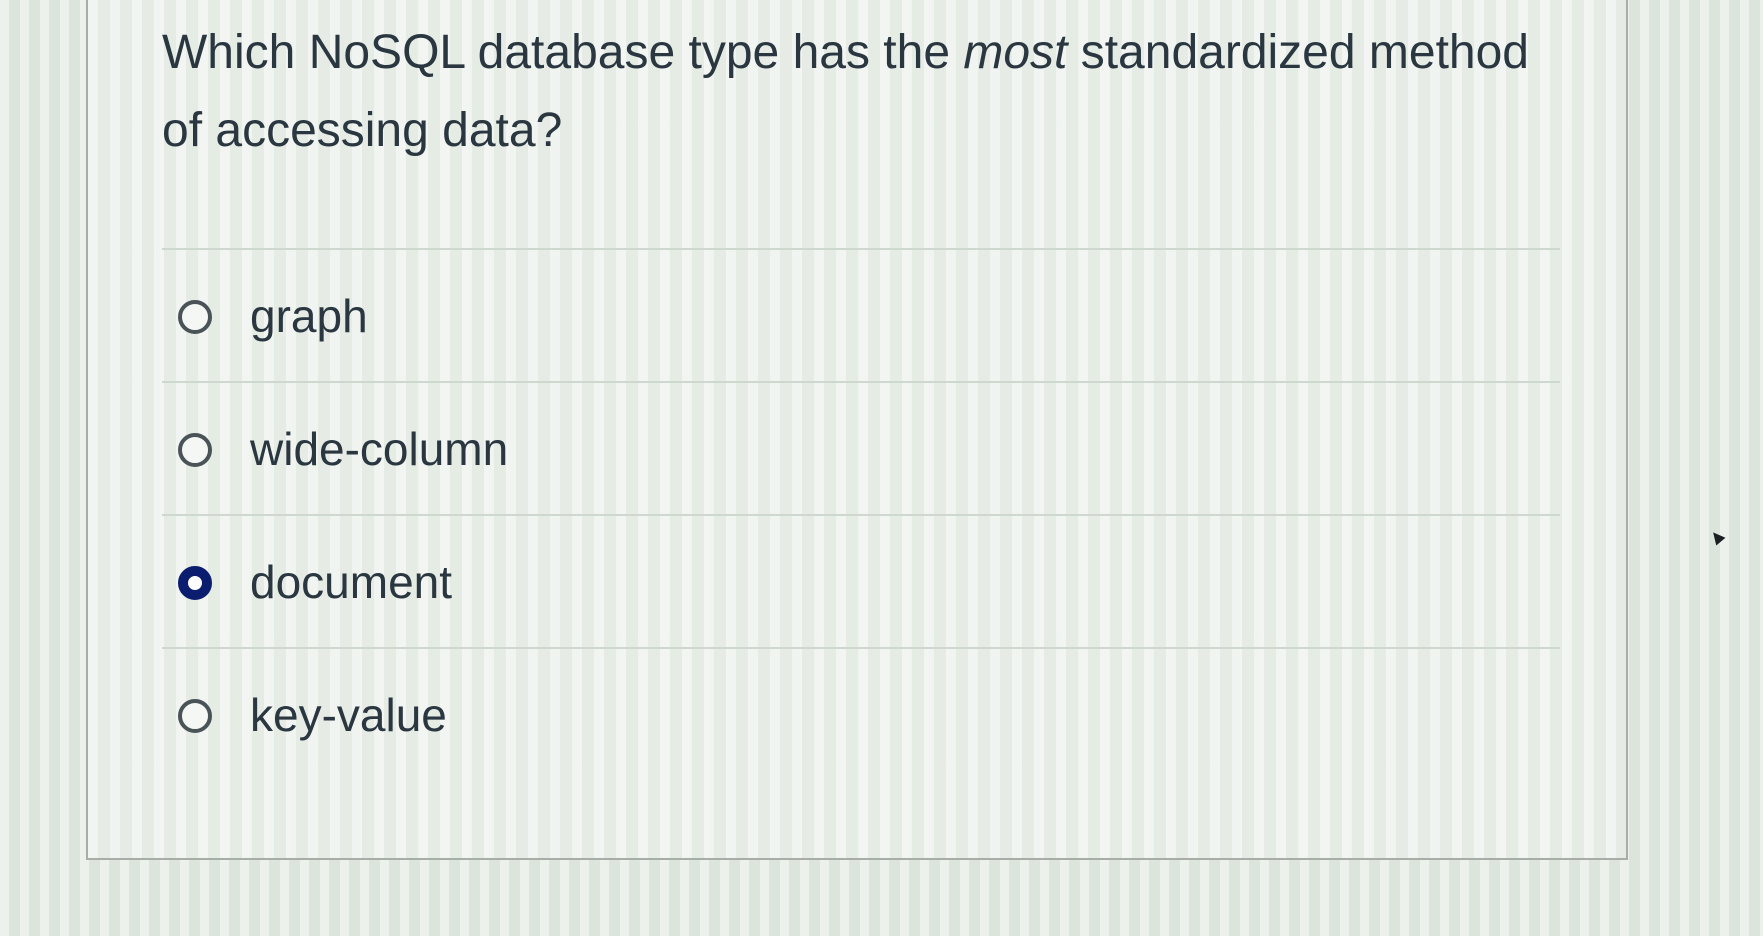 This screenshot has height=936, width=1763. Describe the element at coordinates (195, 716) in the screenshot. I see `radio-button-key-value` at that location.